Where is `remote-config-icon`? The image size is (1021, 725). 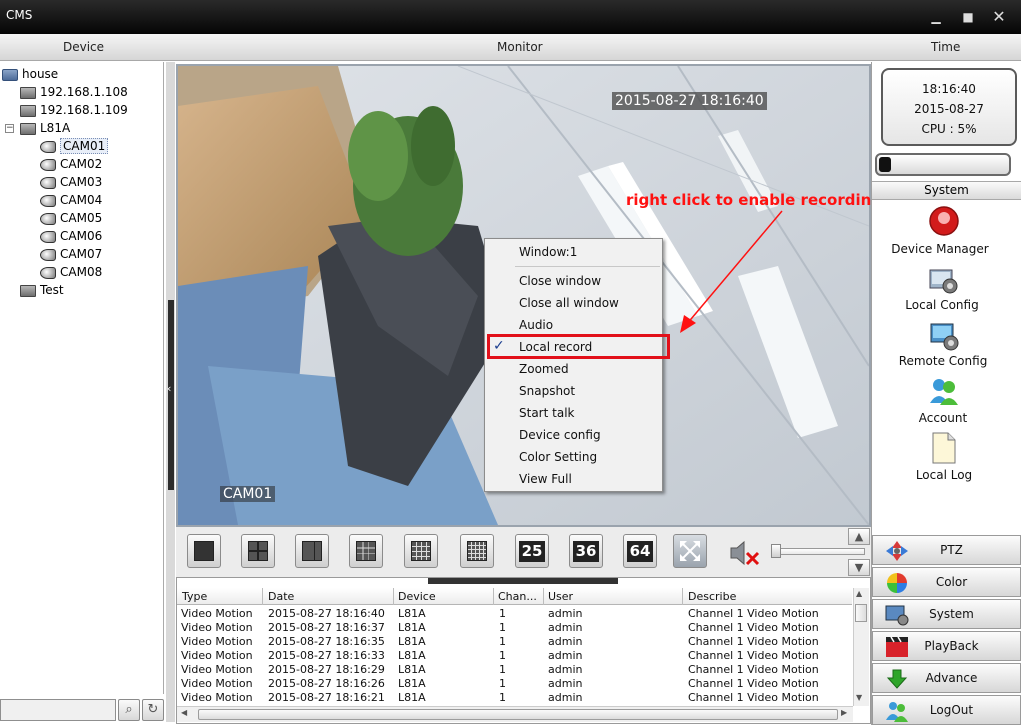
remote-config-icon is located at coordinates (944, 336).